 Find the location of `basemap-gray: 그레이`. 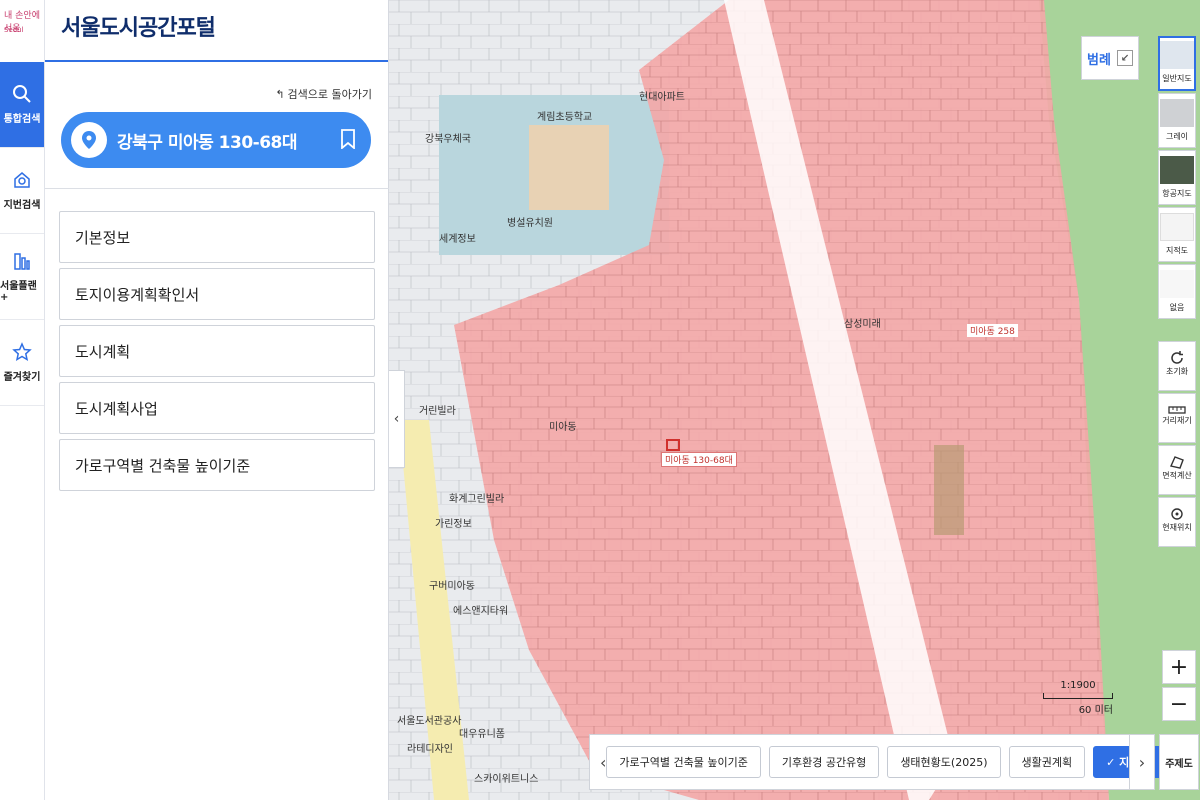

basemap-gray: 그레이 is located at coordinates (1177, 120).